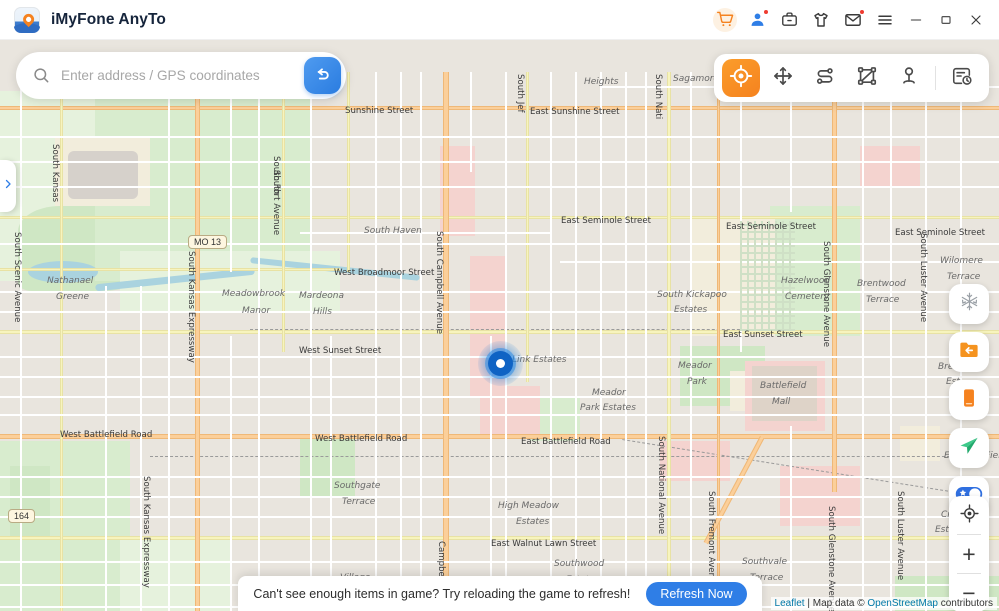  I want to click on two-spot-route-icon, so click(825, 78).